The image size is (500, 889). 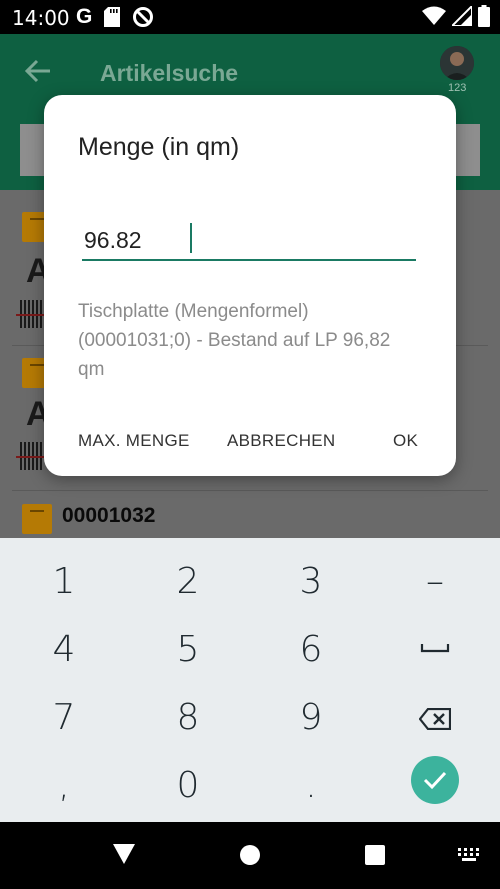 I want to click on wifi-icon, so click(x=434, y=15).